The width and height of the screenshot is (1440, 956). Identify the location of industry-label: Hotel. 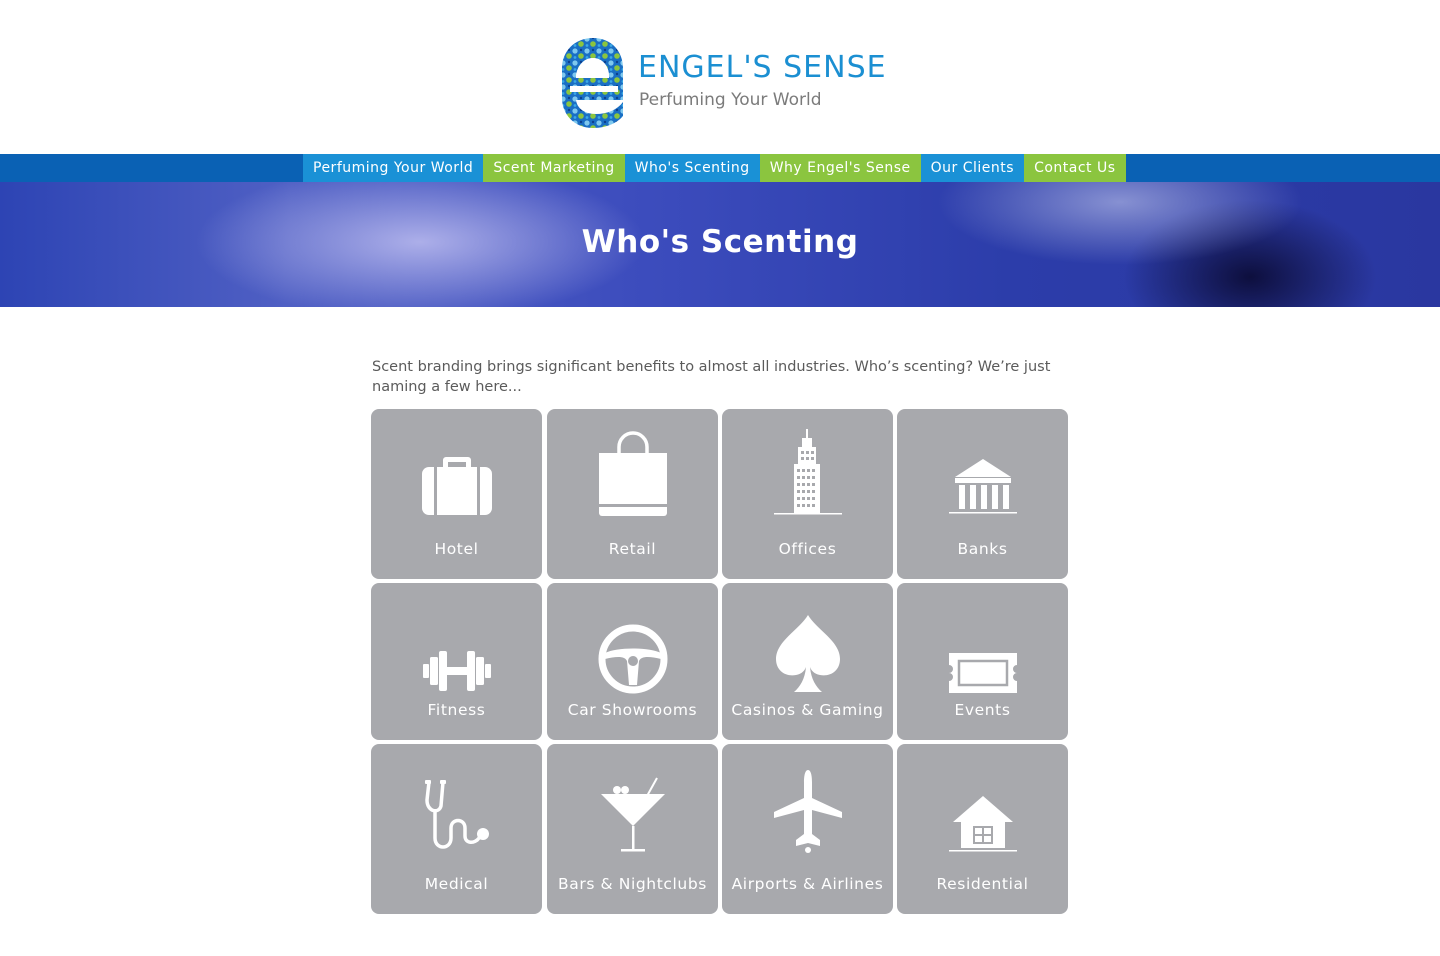
(456, 549).